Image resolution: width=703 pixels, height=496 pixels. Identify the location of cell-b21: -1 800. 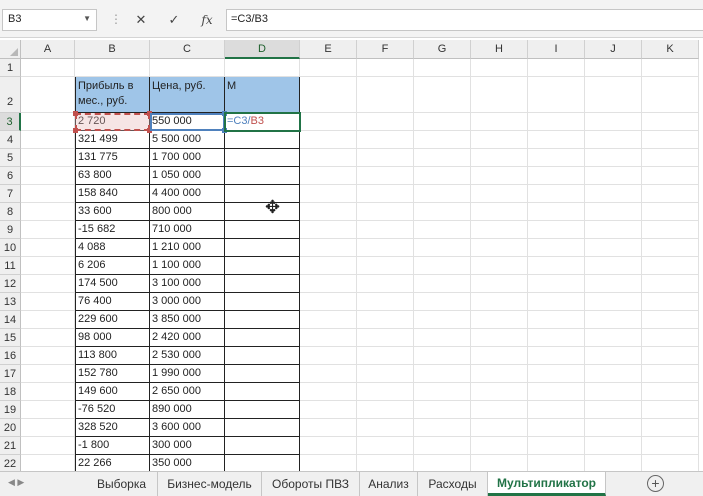
(112, 446).